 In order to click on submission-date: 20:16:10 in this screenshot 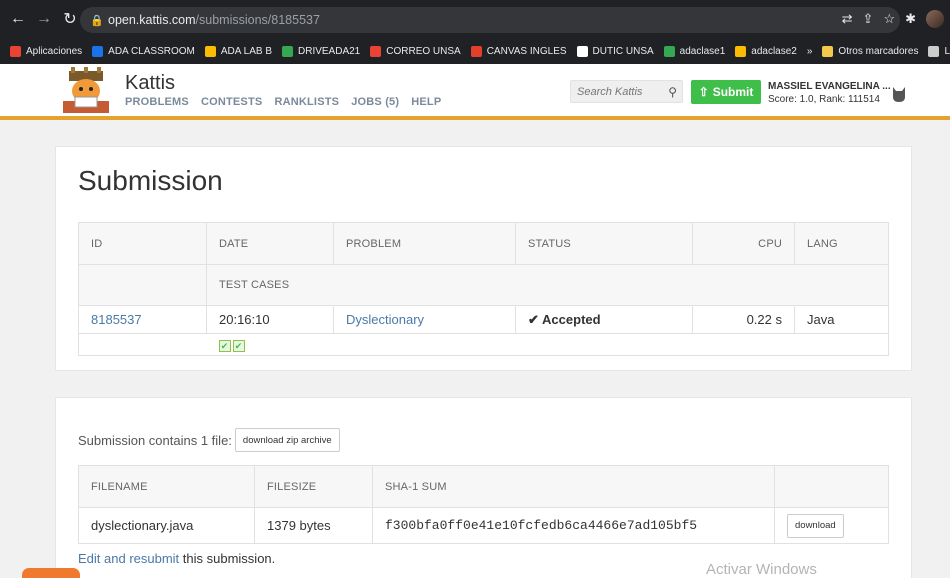, I will do `click(270, 319)`.